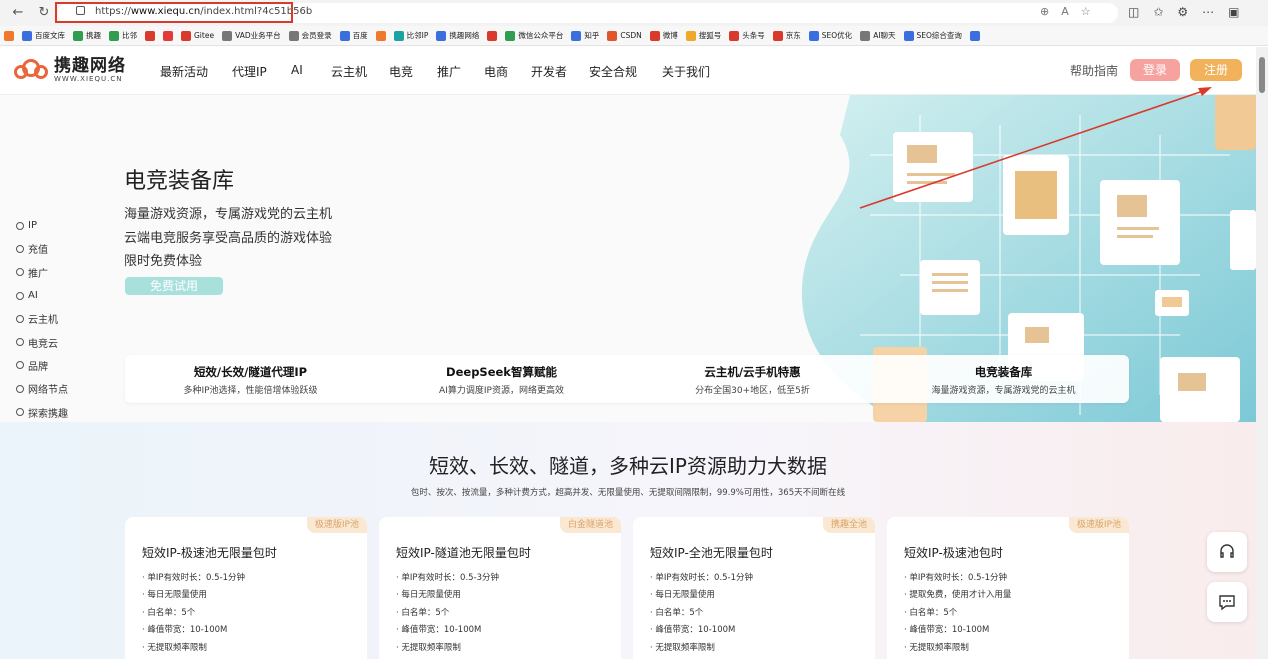 Image resolution: width=1268 pixels, height=667 pixels. What do you see at coordinates (1133, 12) in the screenshot?
I see `split-screen-icon: ◫` at bounding box center [1133, 12].